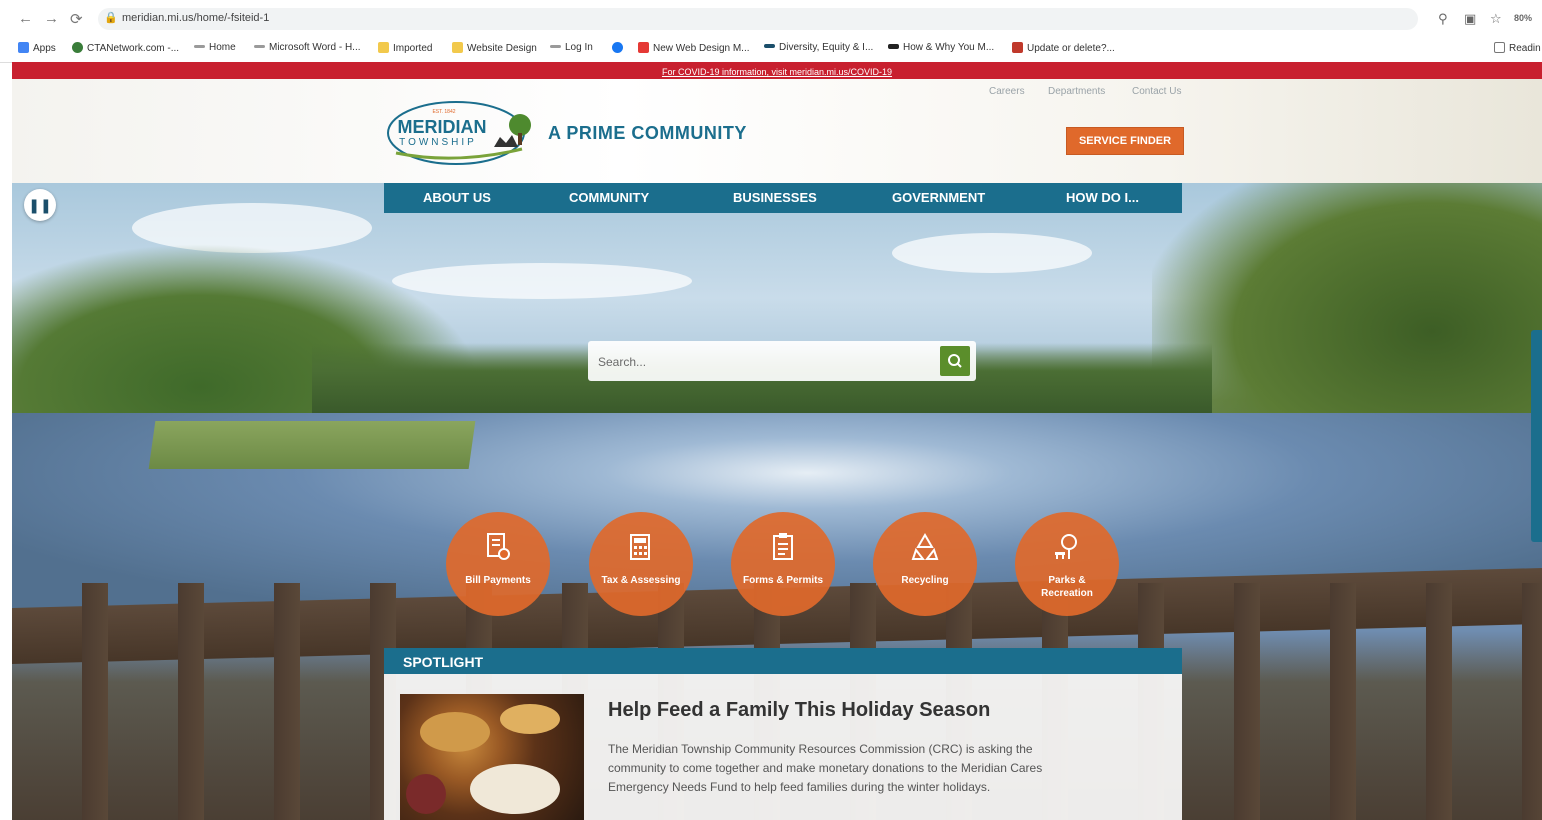 The width and height of the screenshot is (1542, 820). What do you see at coordinates (925, 546) in the screenshot?
I see `recycle-icon` at bounding box center [925, 546].